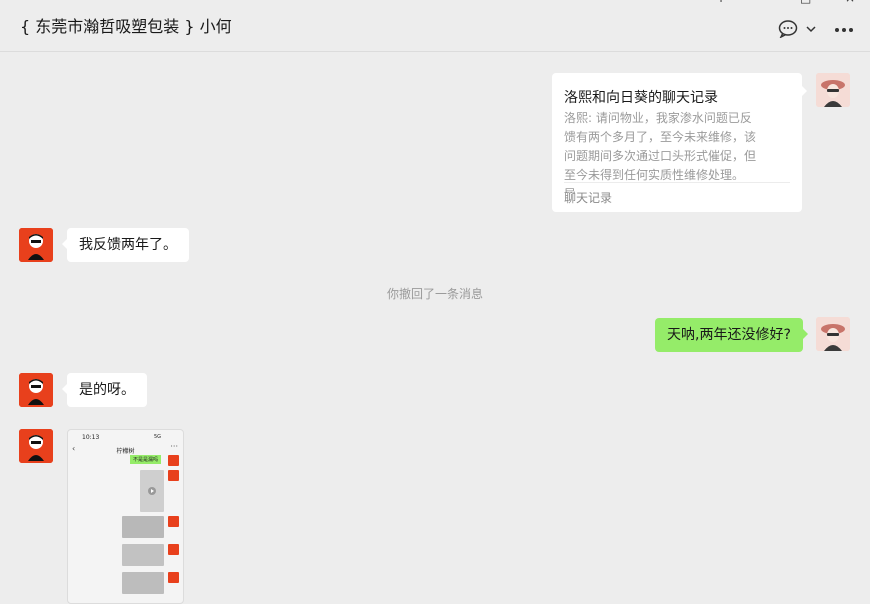  Describe the element at coordinates (146, 459) in the screenshot. I see `shot-green-bubble: 不是是漏吗` at that location.